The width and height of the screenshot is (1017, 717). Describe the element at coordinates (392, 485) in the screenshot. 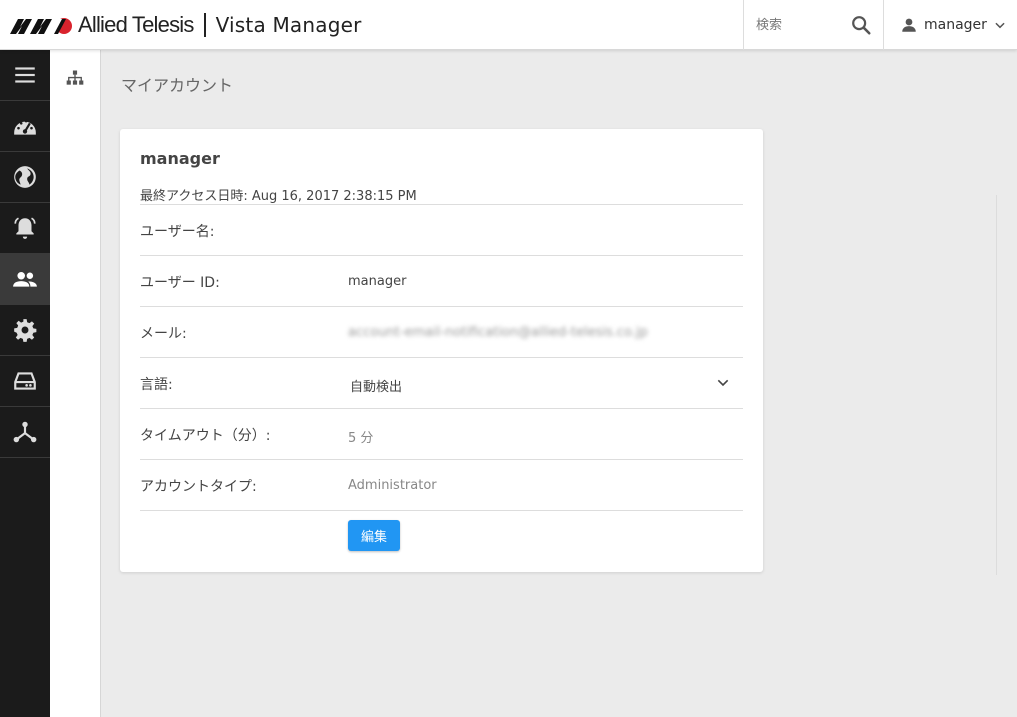

I see `account-type-value: Administrator` at that location.